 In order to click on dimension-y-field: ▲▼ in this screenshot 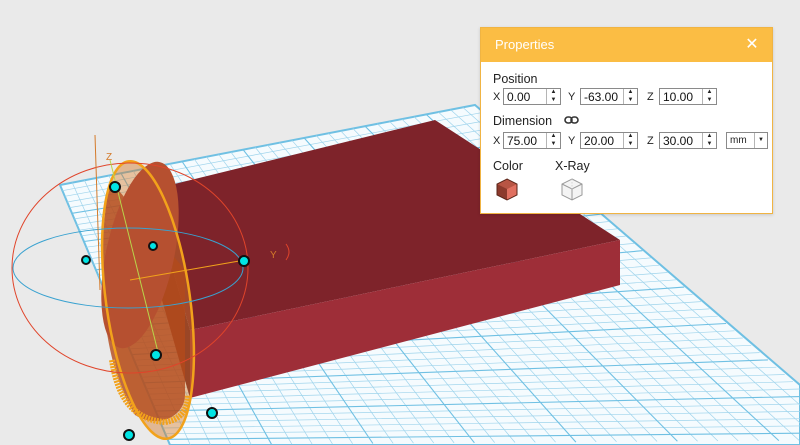, I will do `click(609, 140)`.